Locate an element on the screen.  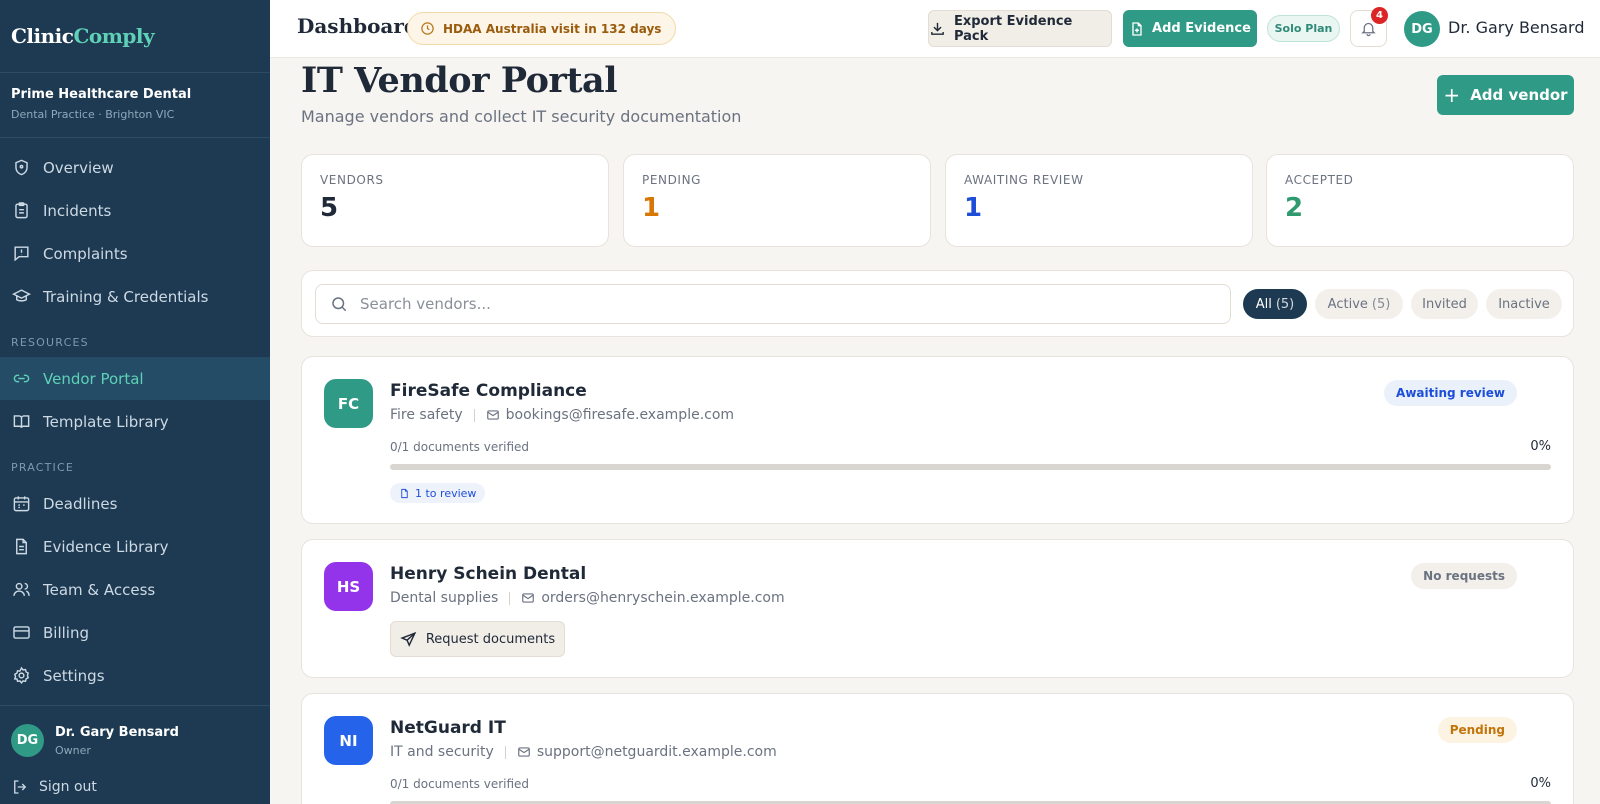
message-alert-icon is located at coordinates (21, 254).